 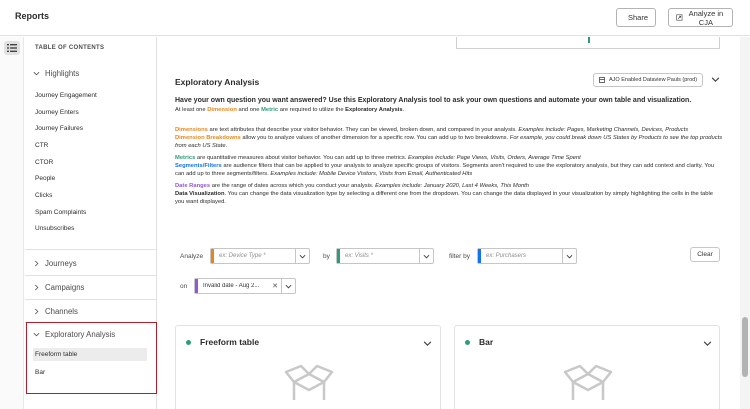 I want to click on toc-section-journeys: Journeys, so click(x=55, y=263).